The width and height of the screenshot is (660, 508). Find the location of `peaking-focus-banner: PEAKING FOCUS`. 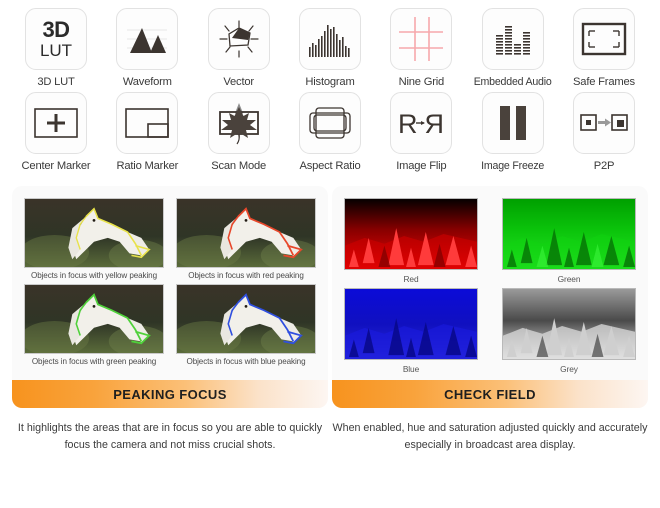

peaking-focus-banner: PEAKING FOCUS is located at coordinates (170, 394).